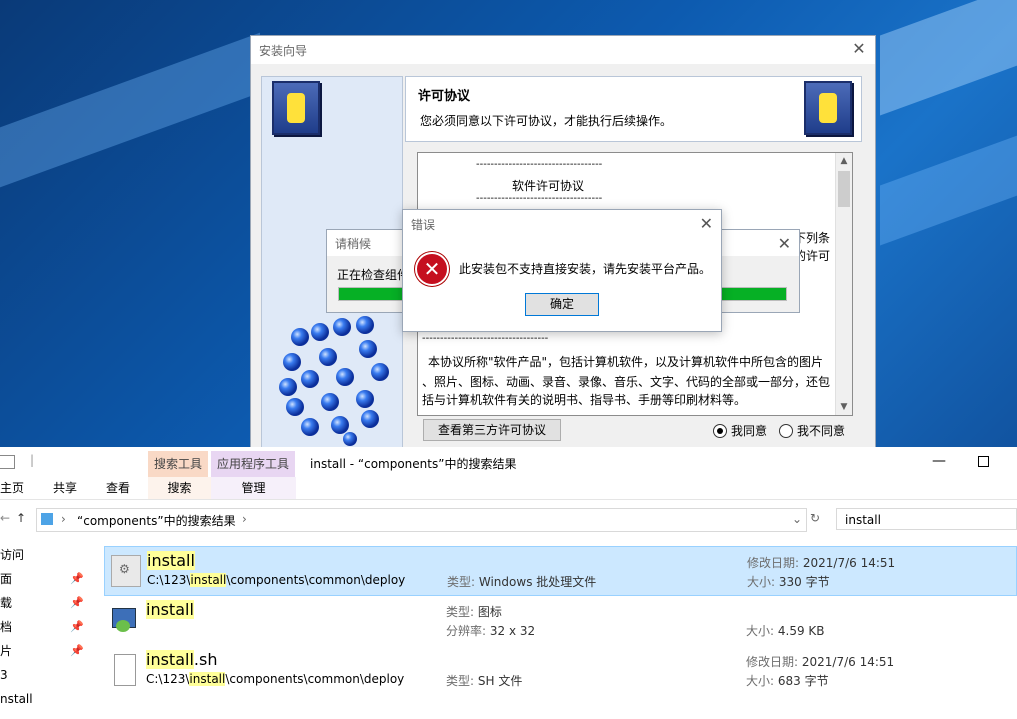 The image size is (1017, 719). What do you see at coordinates (787, 681) in the screenshot?
I see `file-size: 大小: 683 字节` at bounding box center [787, 681].